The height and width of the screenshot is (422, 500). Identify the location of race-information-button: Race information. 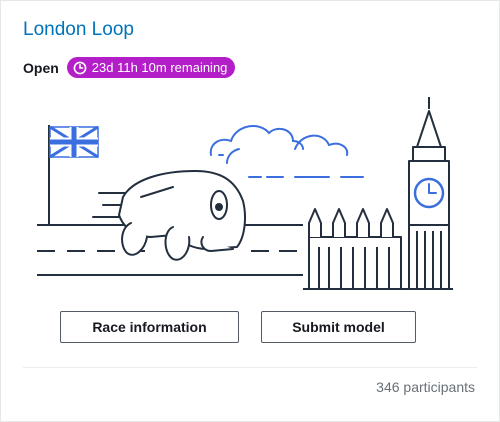
(149, 327).